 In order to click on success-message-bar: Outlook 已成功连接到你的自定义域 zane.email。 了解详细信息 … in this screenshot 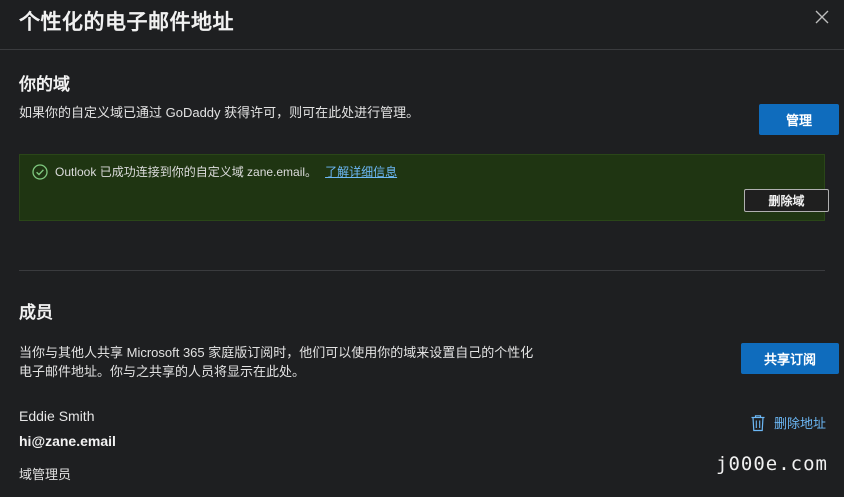, I will do `click(424, 187)`.